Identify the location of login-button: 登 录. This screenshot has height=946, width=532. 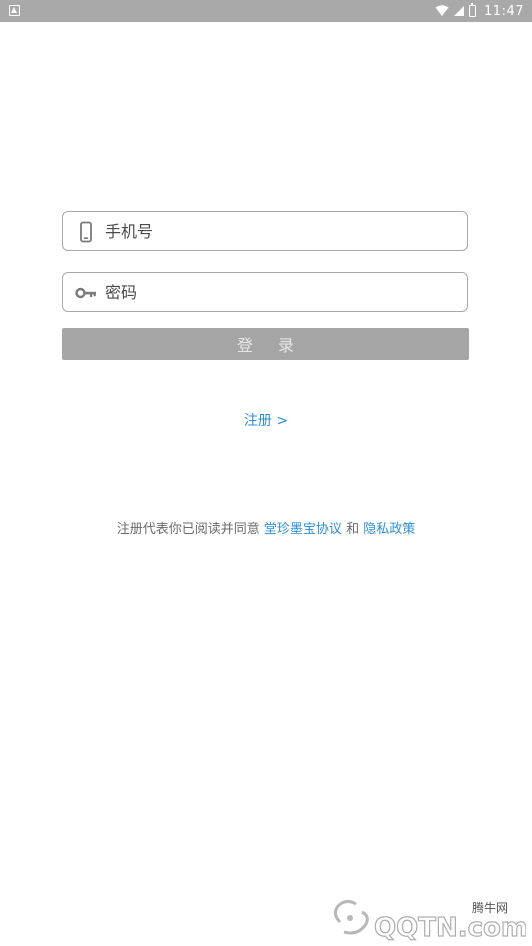
(265, 344).